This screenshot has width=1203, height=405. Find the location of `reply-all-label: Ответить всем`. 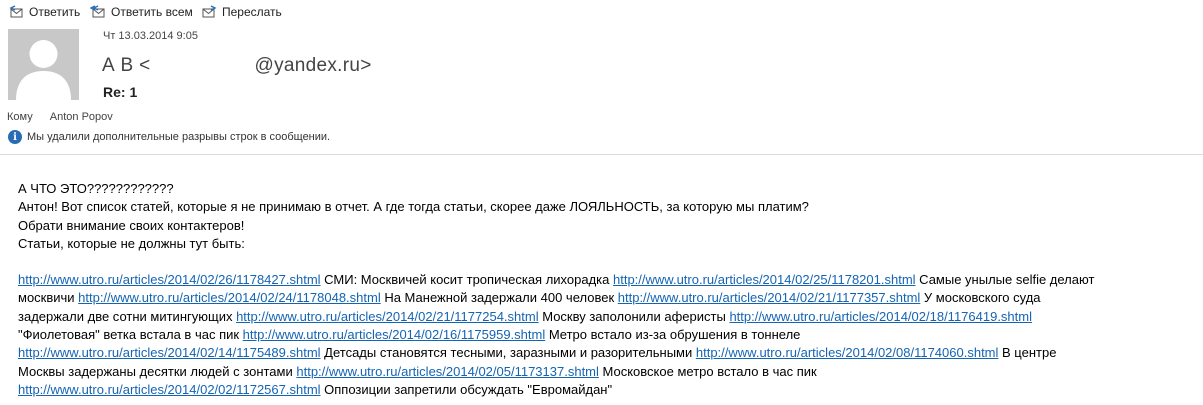

reply-all-label: Ответить всем is located at coordinates (152, 12).